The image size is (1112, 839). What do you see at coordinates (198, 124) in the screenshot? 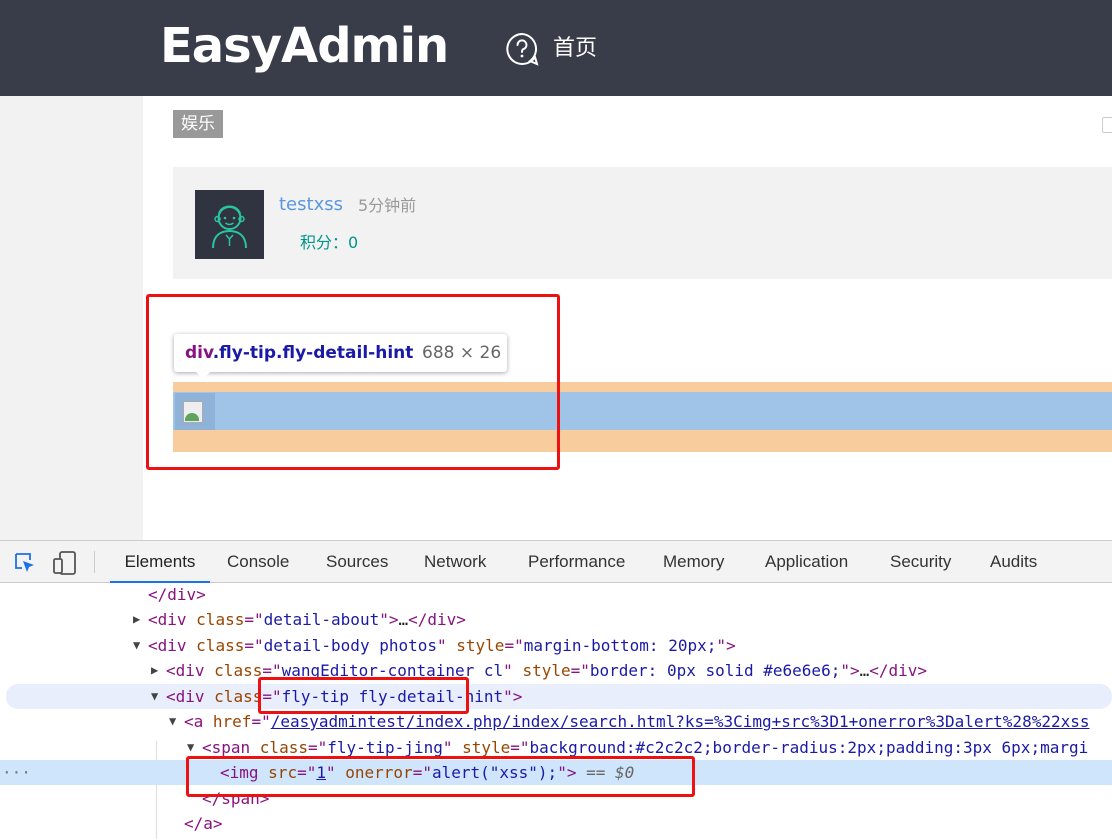
I see `category-tag: 娱乐` at bounding box center [198, 124].